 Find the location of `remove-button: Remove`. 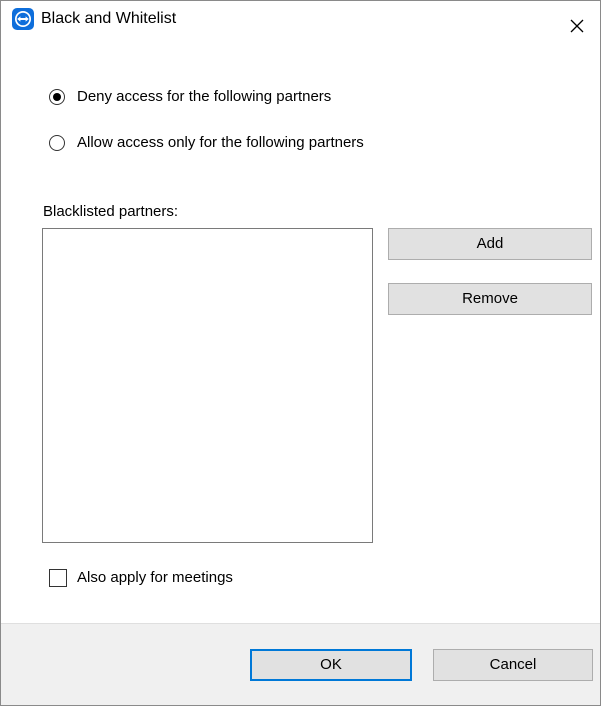

remove-button: Remove is located at coordinates (490, 299).